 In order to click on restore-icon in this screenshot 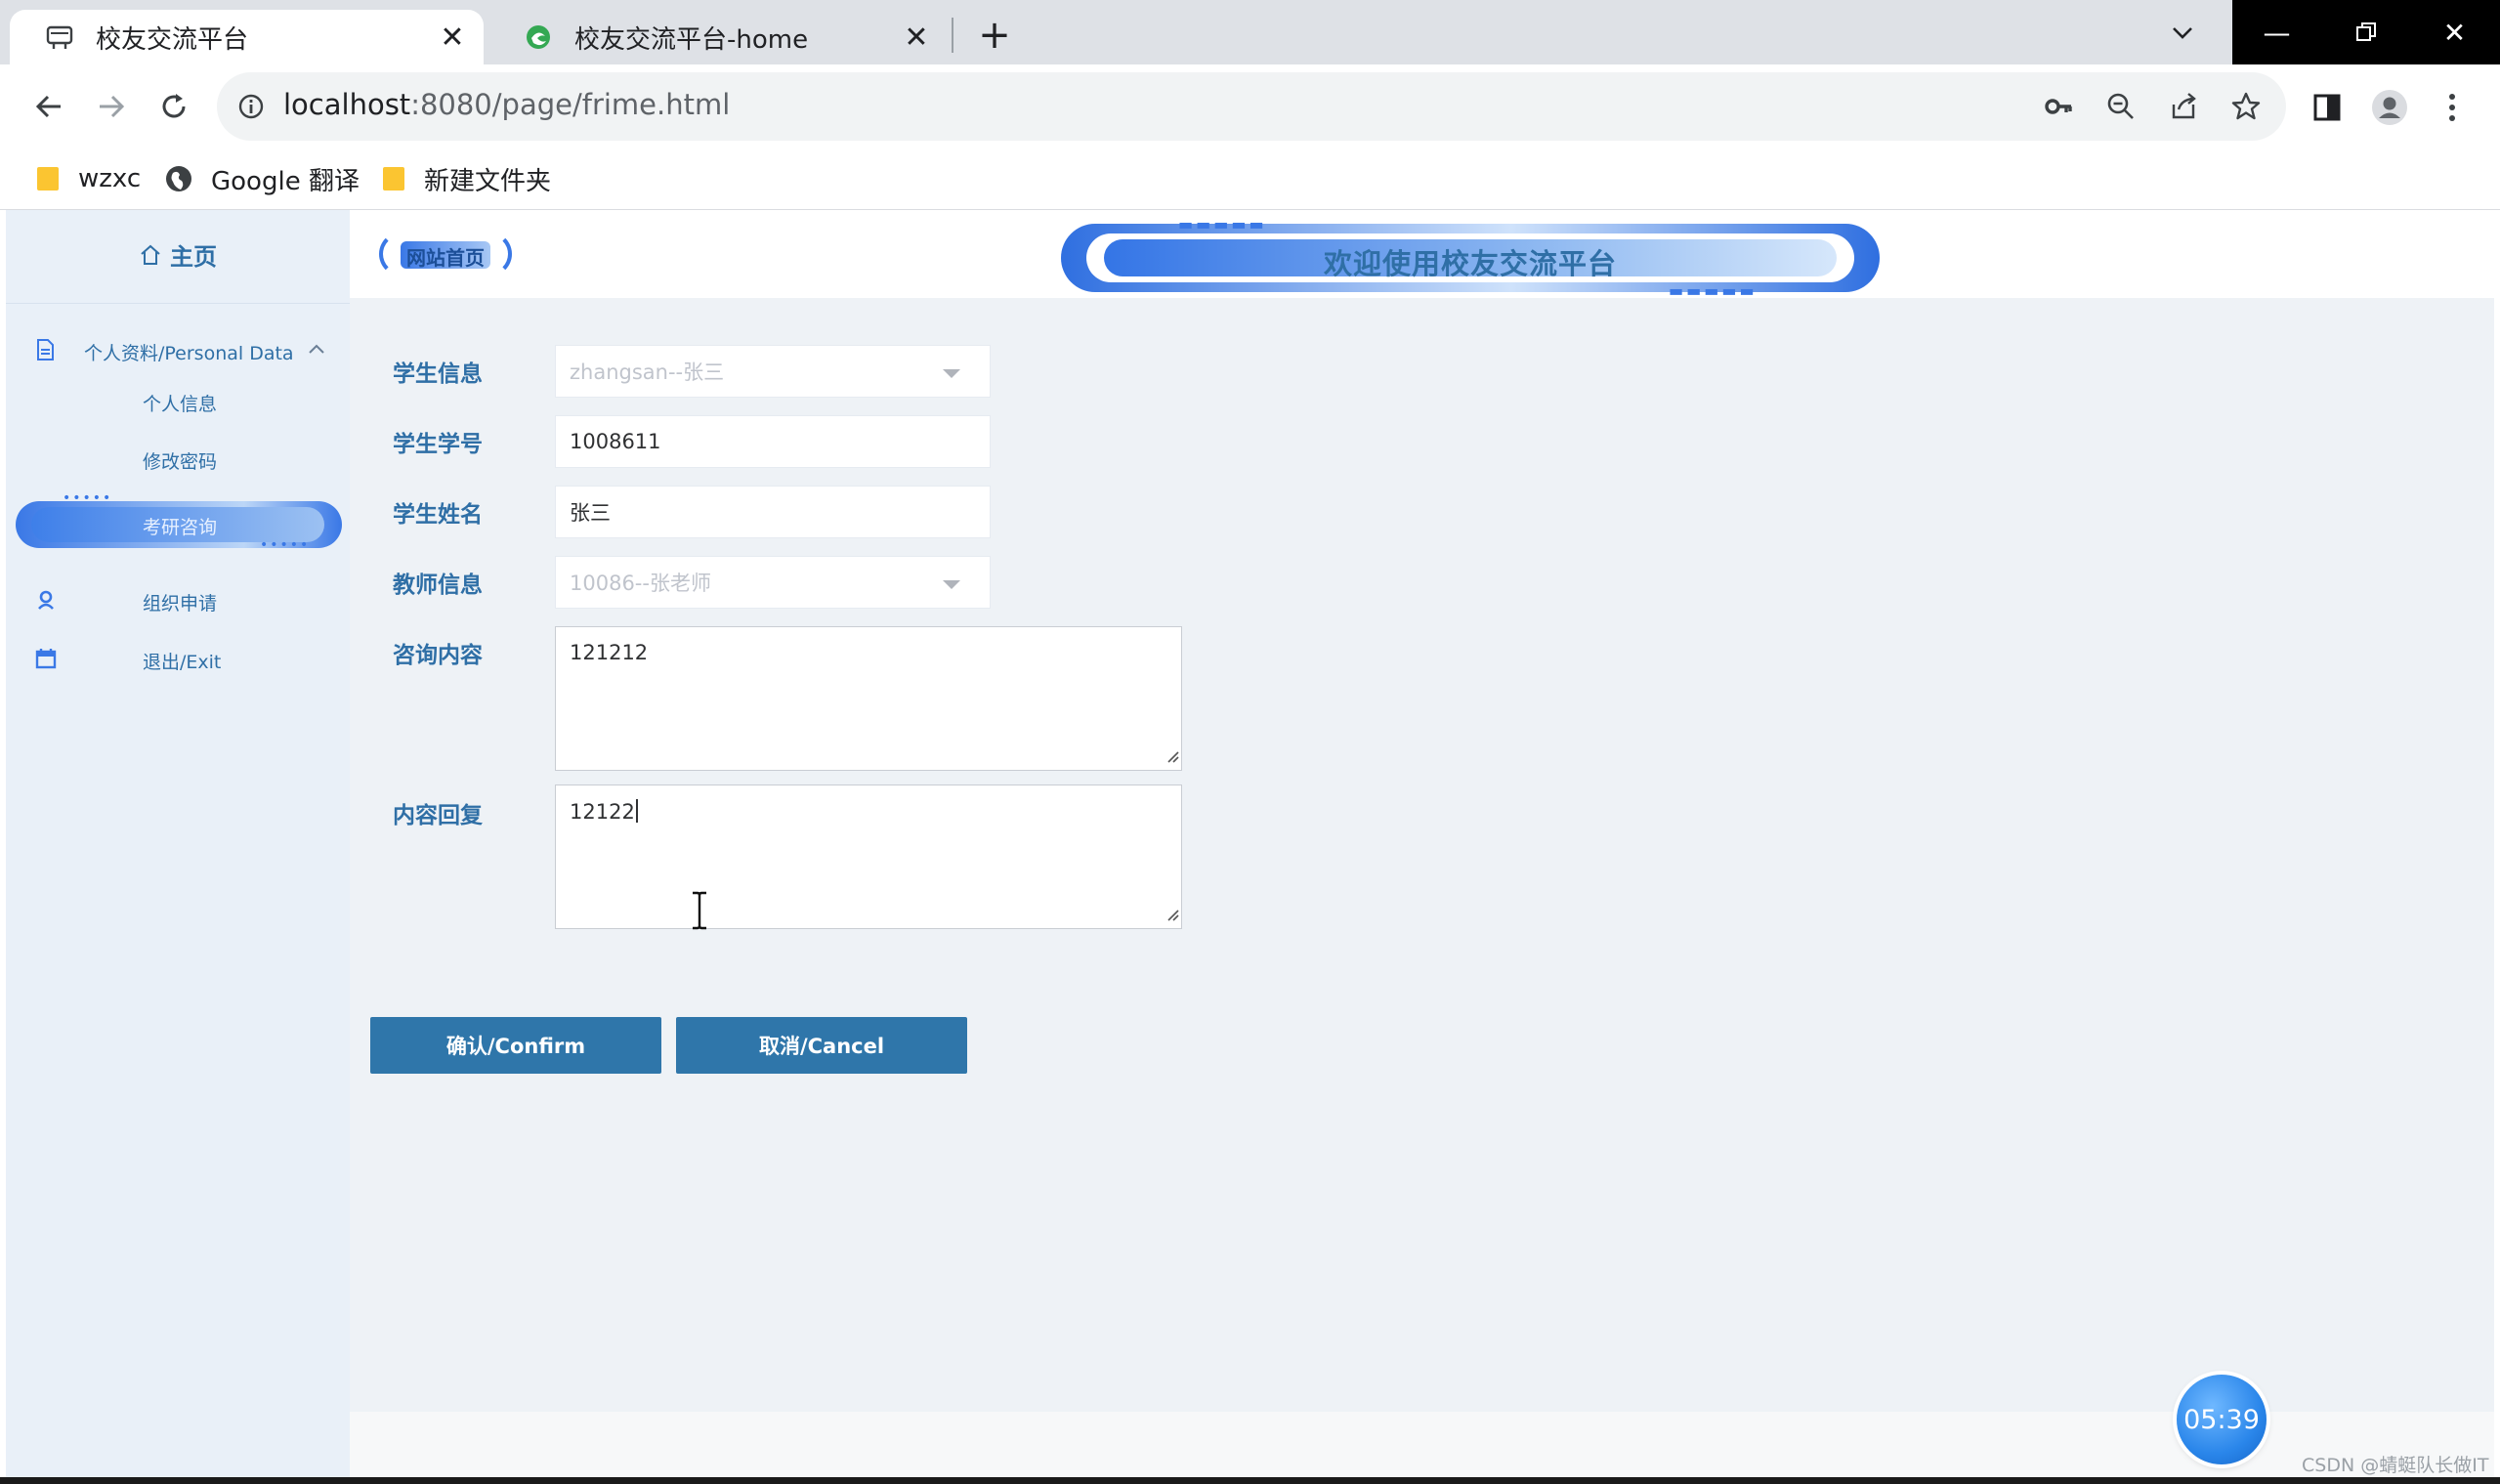, I will do `click(2365, 32)`.